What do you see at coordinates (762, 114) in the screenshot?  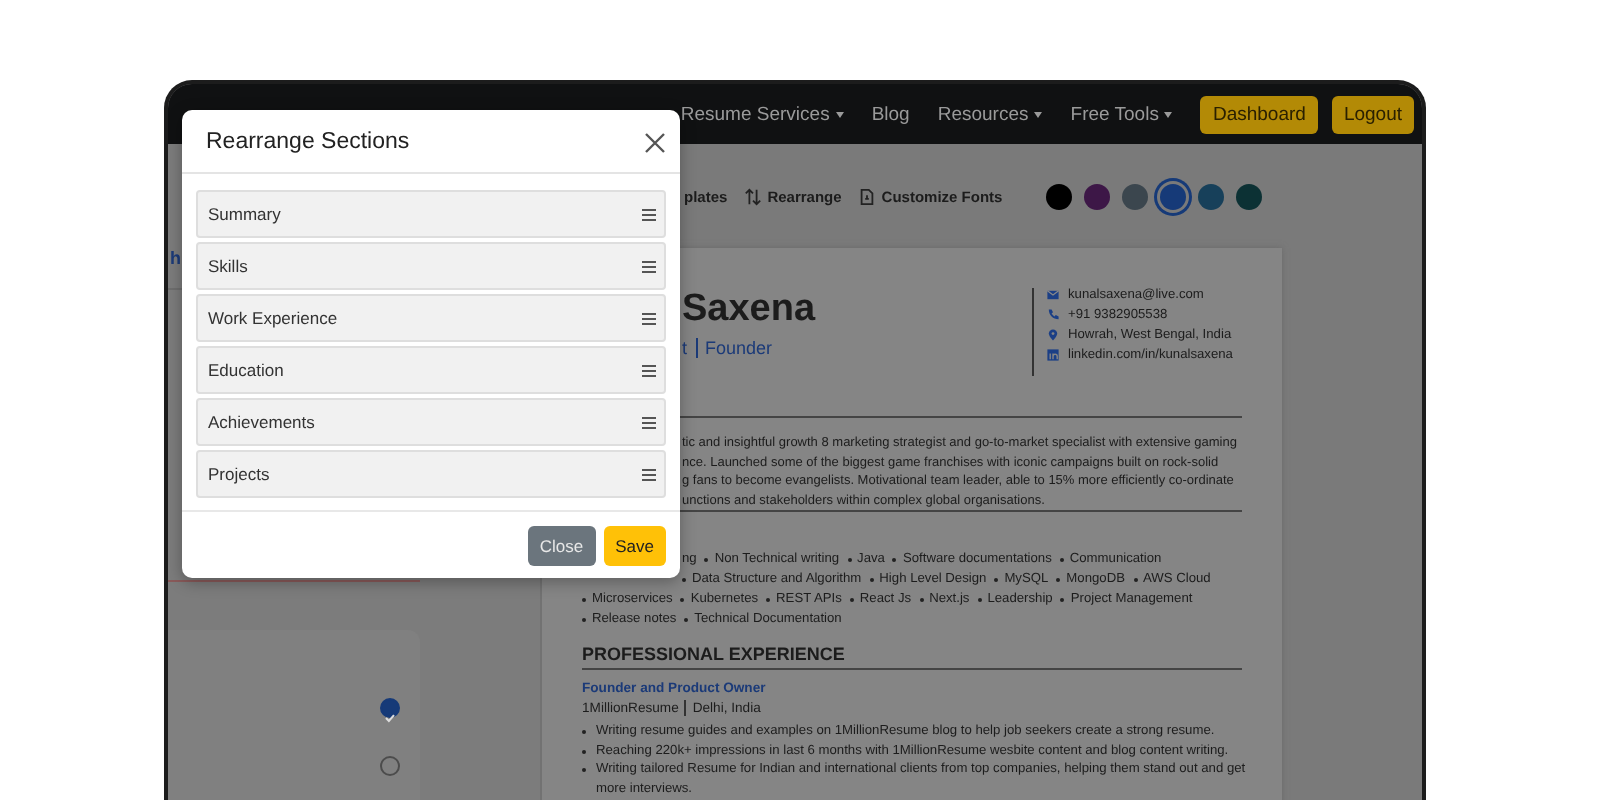 I see `nav-link: Resume Services` at bounding box center [762, 114].